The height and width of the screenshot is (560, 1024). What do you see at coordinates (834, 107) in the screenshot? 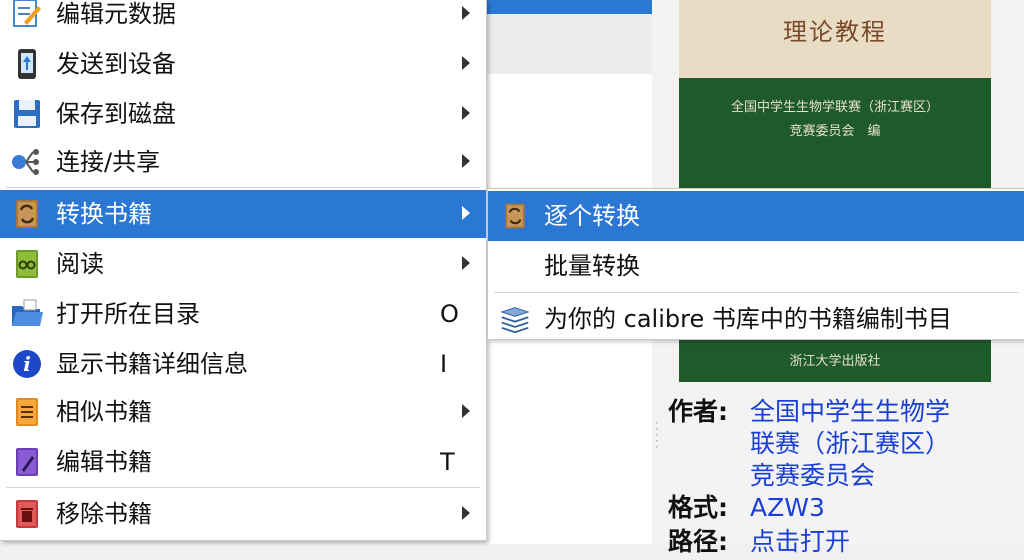
I see `cover-subtitle-line1: 全国中学生生物学联赛（浙江赛区）` at bounding box center [834, 107].